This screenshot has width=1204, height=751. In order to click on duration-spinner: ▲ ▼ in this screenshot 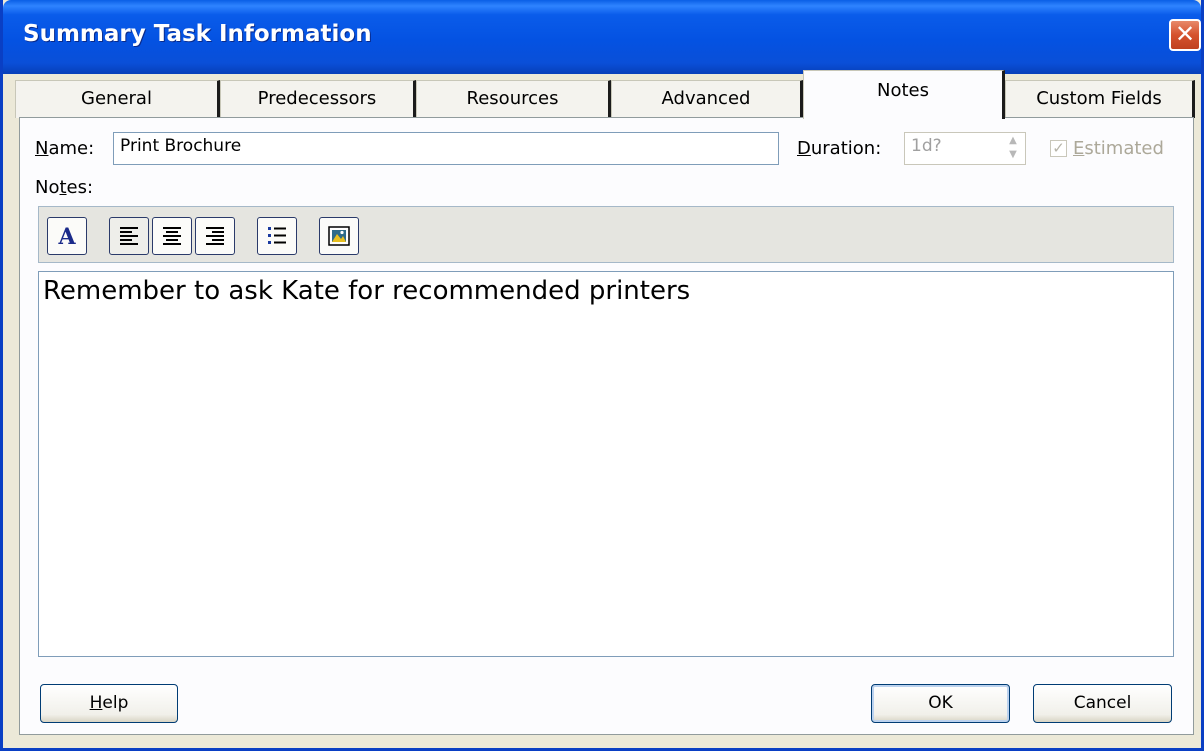, I will do `click(1013, 148)`.